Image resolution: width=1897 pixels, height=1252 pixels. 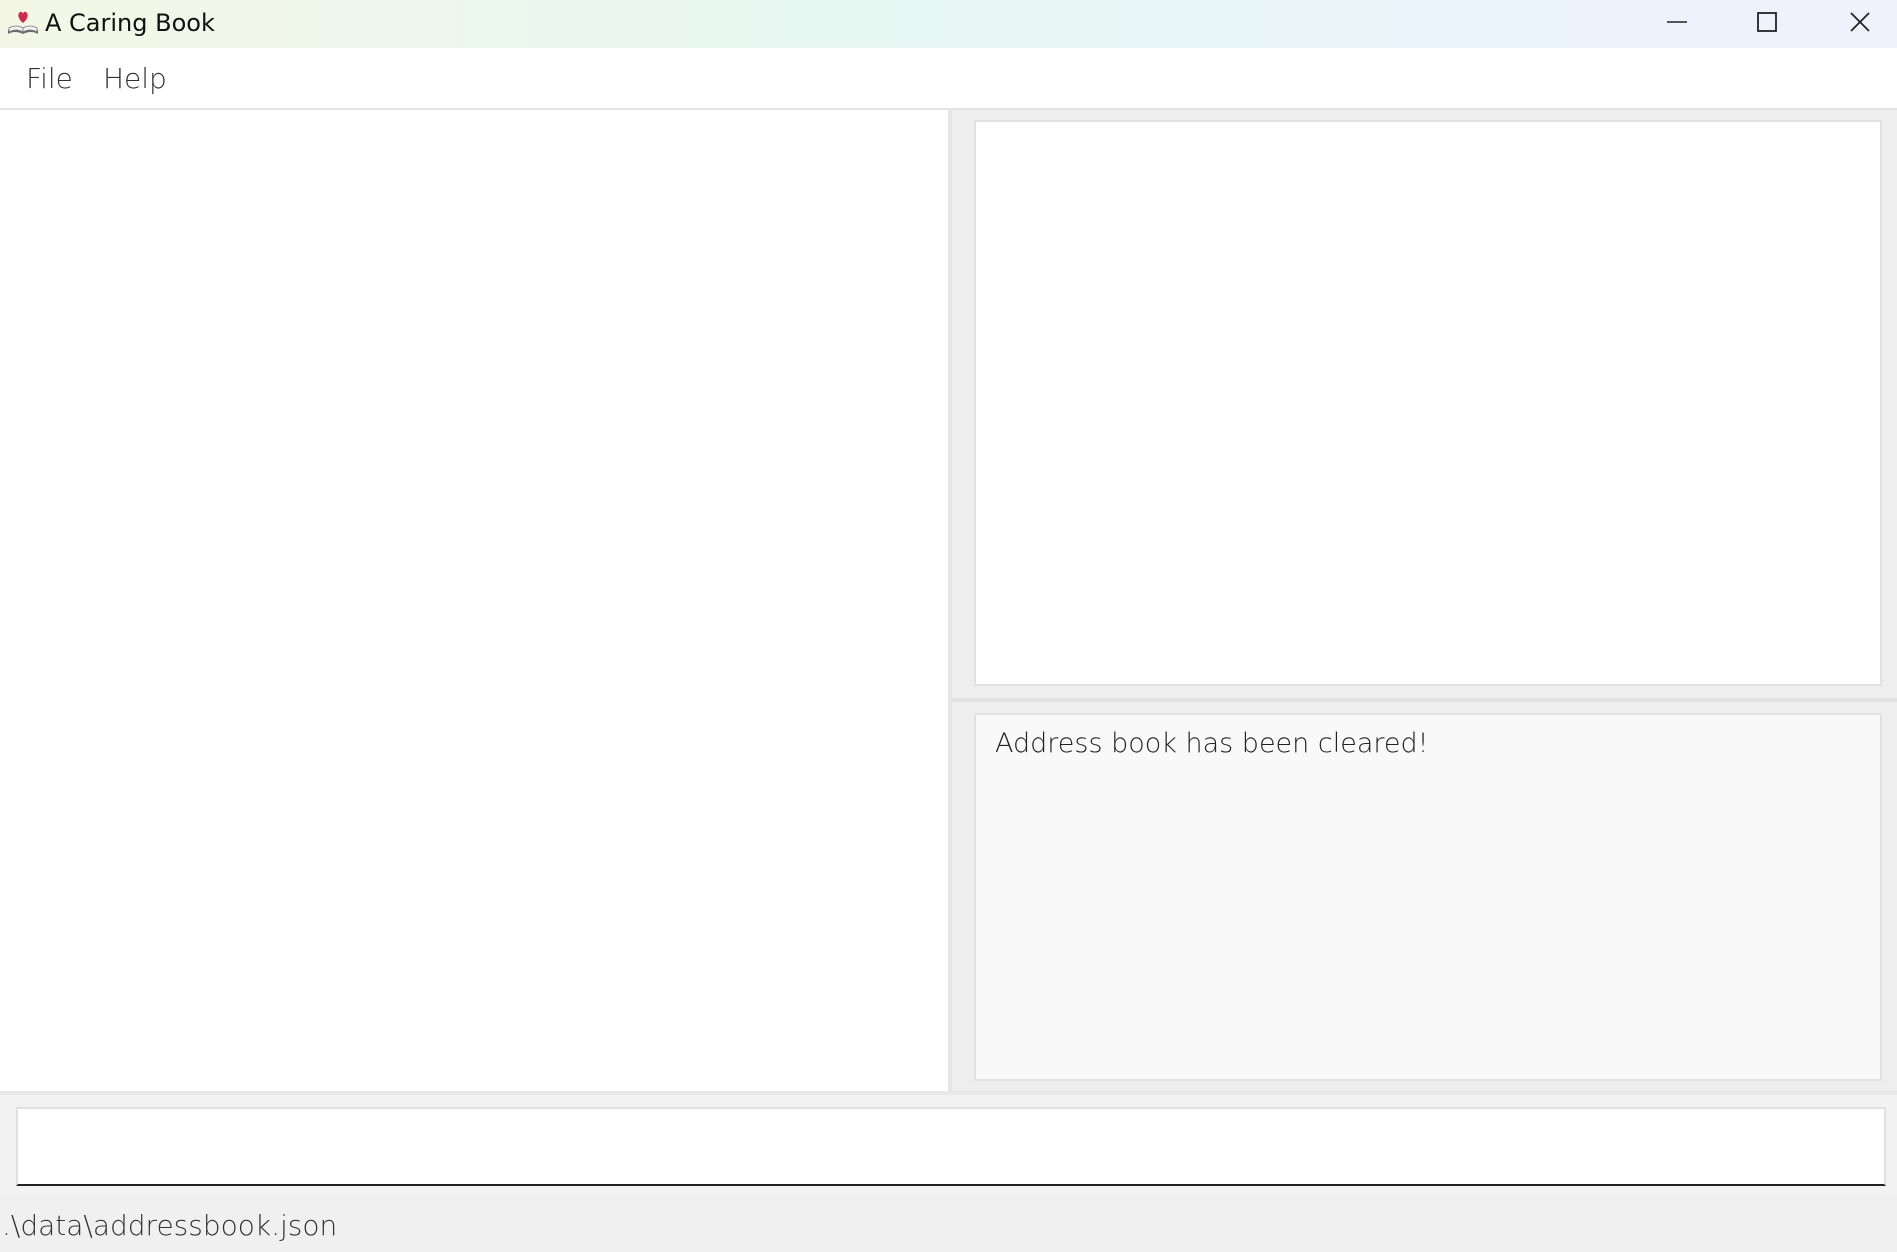 I want to click on book-heart-icon, so click(x=23, y=23).